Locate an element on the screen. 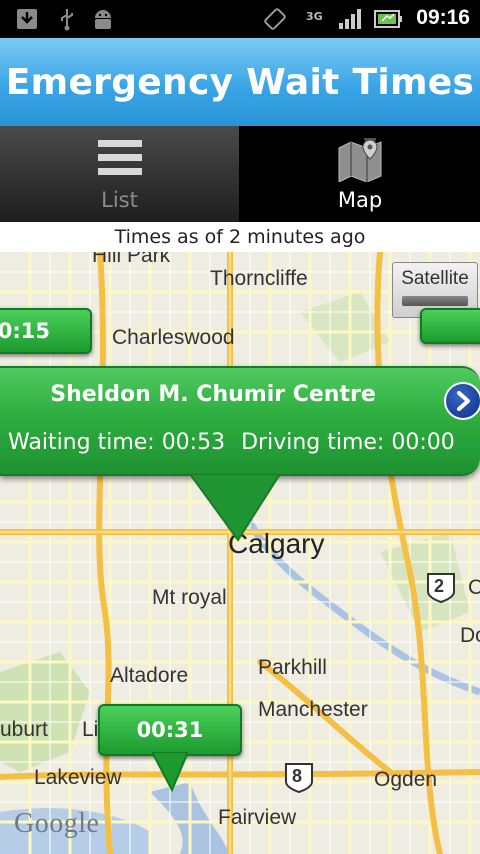  place-label-thorncliffe: Thorncliffe is located at coordinates (259, 278).